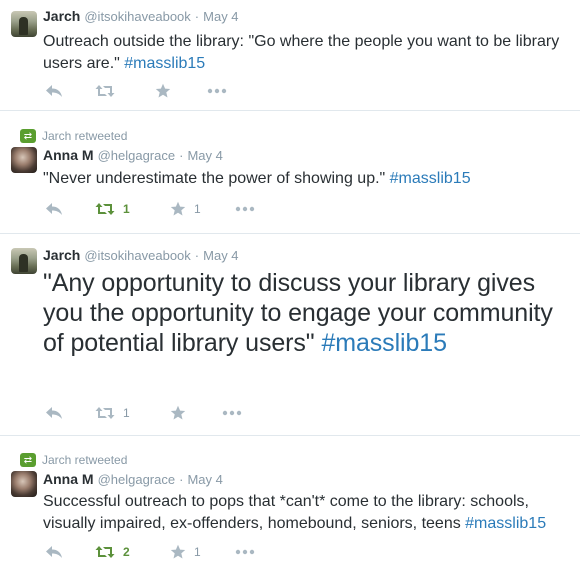  What do you see at coordinates (195, 413) in the screenshot?
I see `tweet-actions: 1` at bounding box center [195, 413].